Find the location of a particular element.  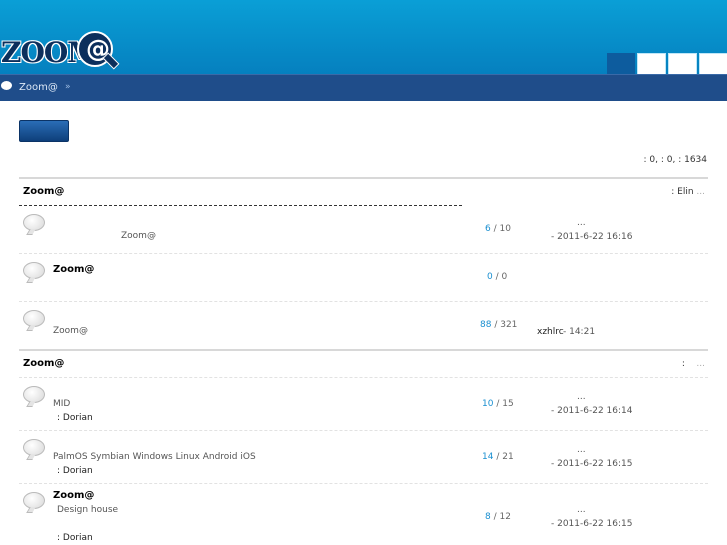

forum-last-post-user: xzhlrc is located at coordinates (550, 332).